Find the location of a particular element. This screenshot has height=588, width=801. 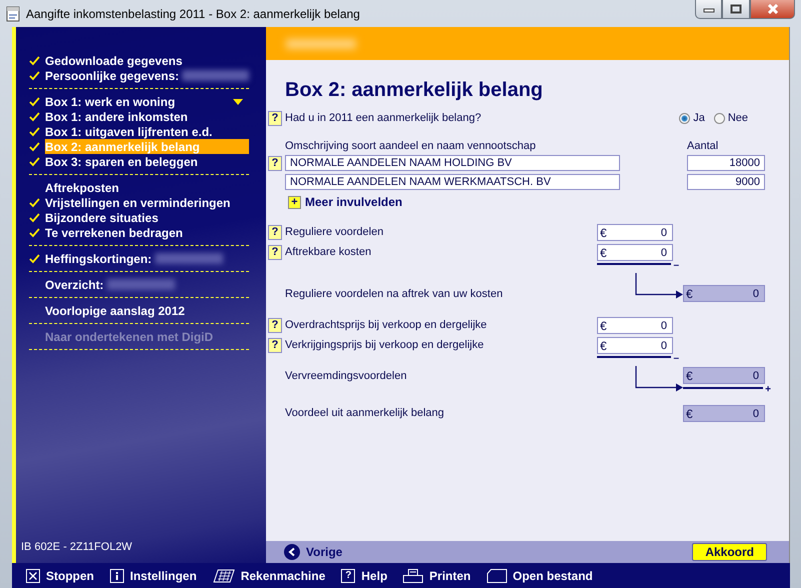

form-code: IB 602E - 2Z11FOL2W is located at coordinates (77, 547).